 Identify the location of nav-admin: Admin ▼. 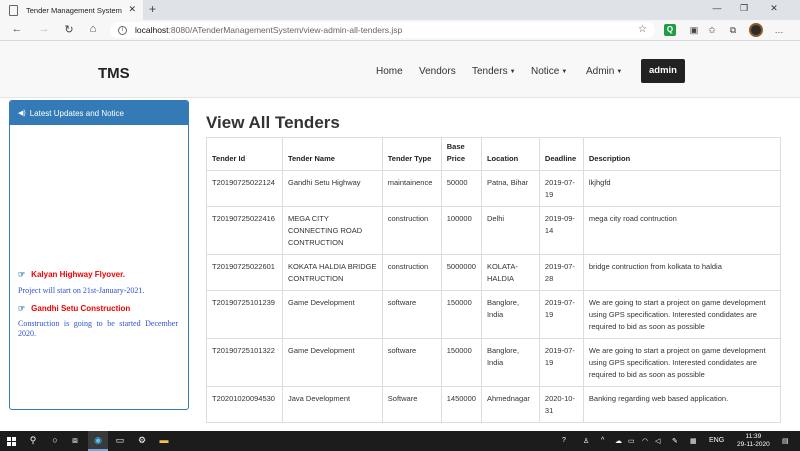
(604, 71).